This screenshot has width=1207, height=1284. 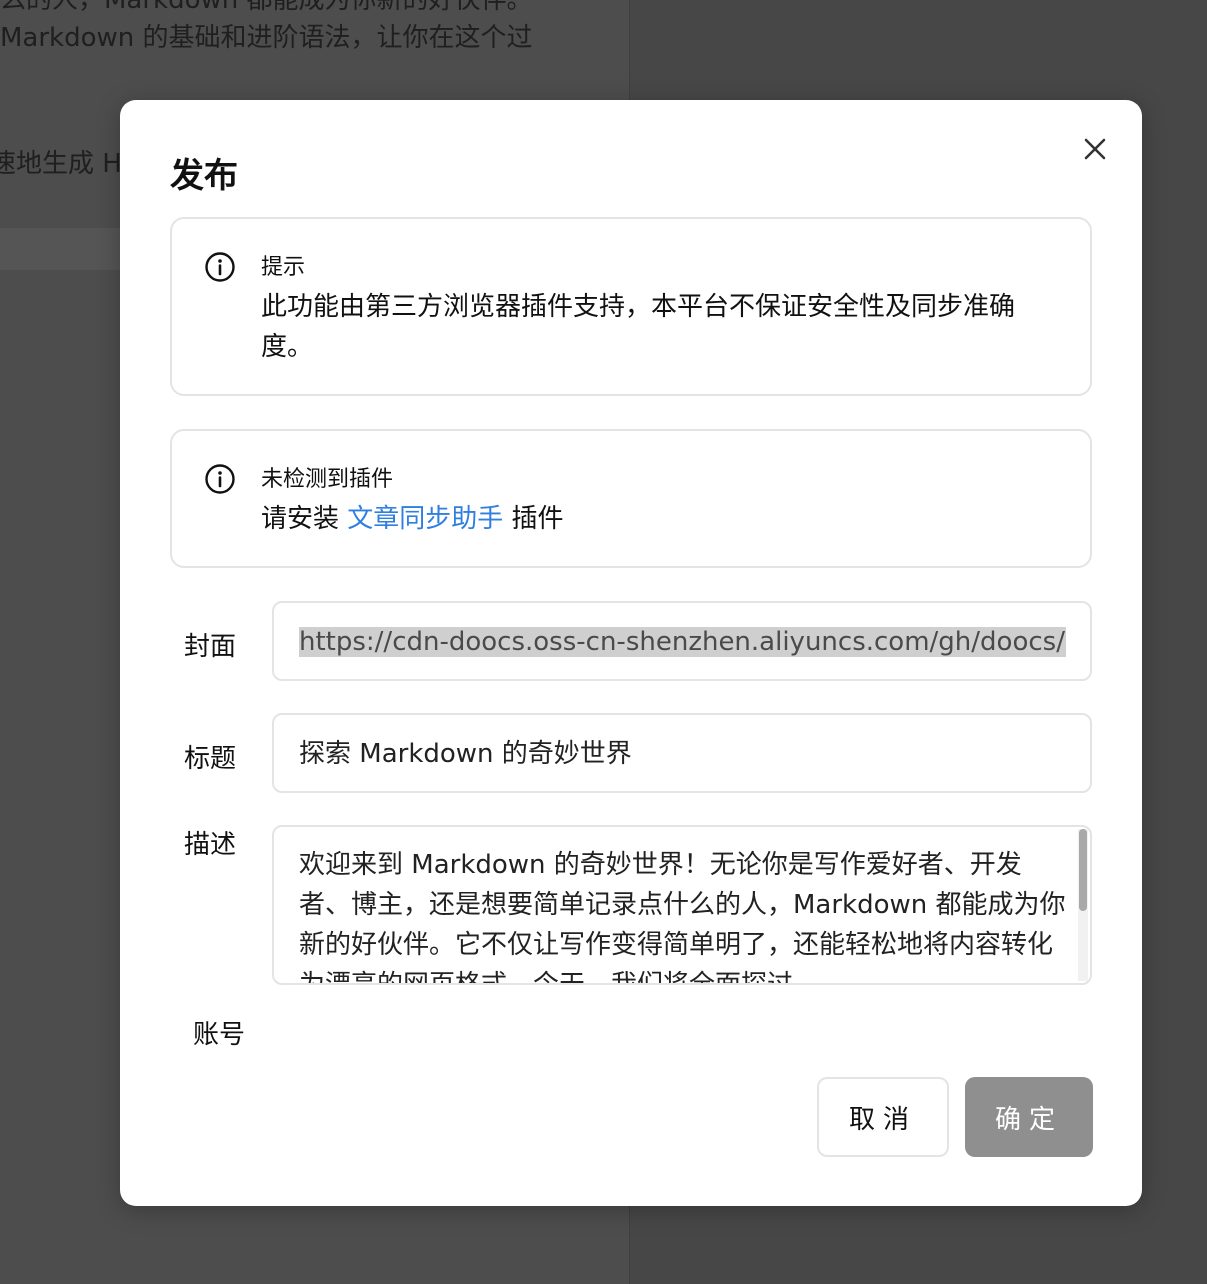 What do you see at coordinates (682, 753) in the screenshot?
I see `title-input: 探索 Markdown 的奇妙世界` at bounding box center [682, 753].